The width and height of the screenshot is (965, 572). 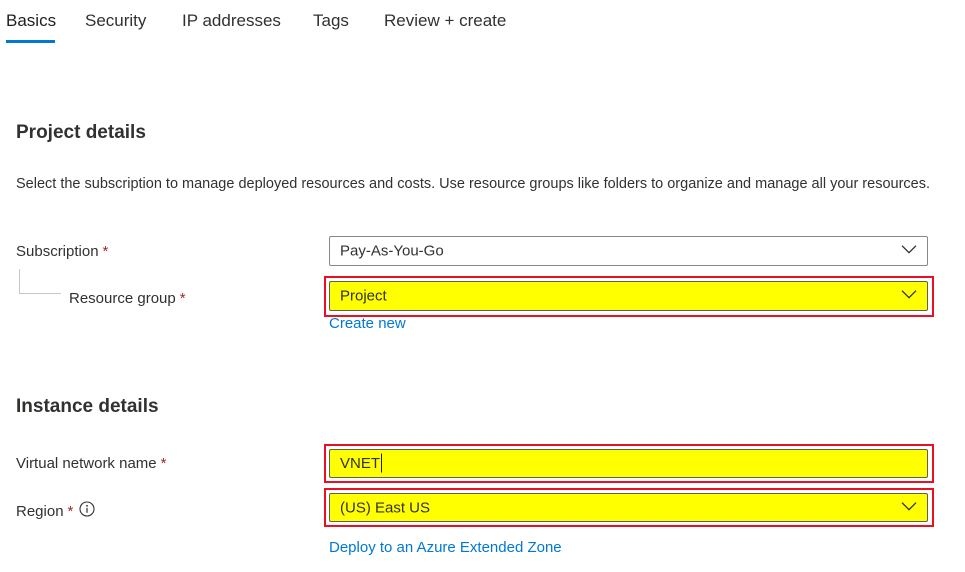 What do you see at coordinates (367, 323) in the screenshot?
I see `create-new-link: Create new` at bounding box center [367, 323].